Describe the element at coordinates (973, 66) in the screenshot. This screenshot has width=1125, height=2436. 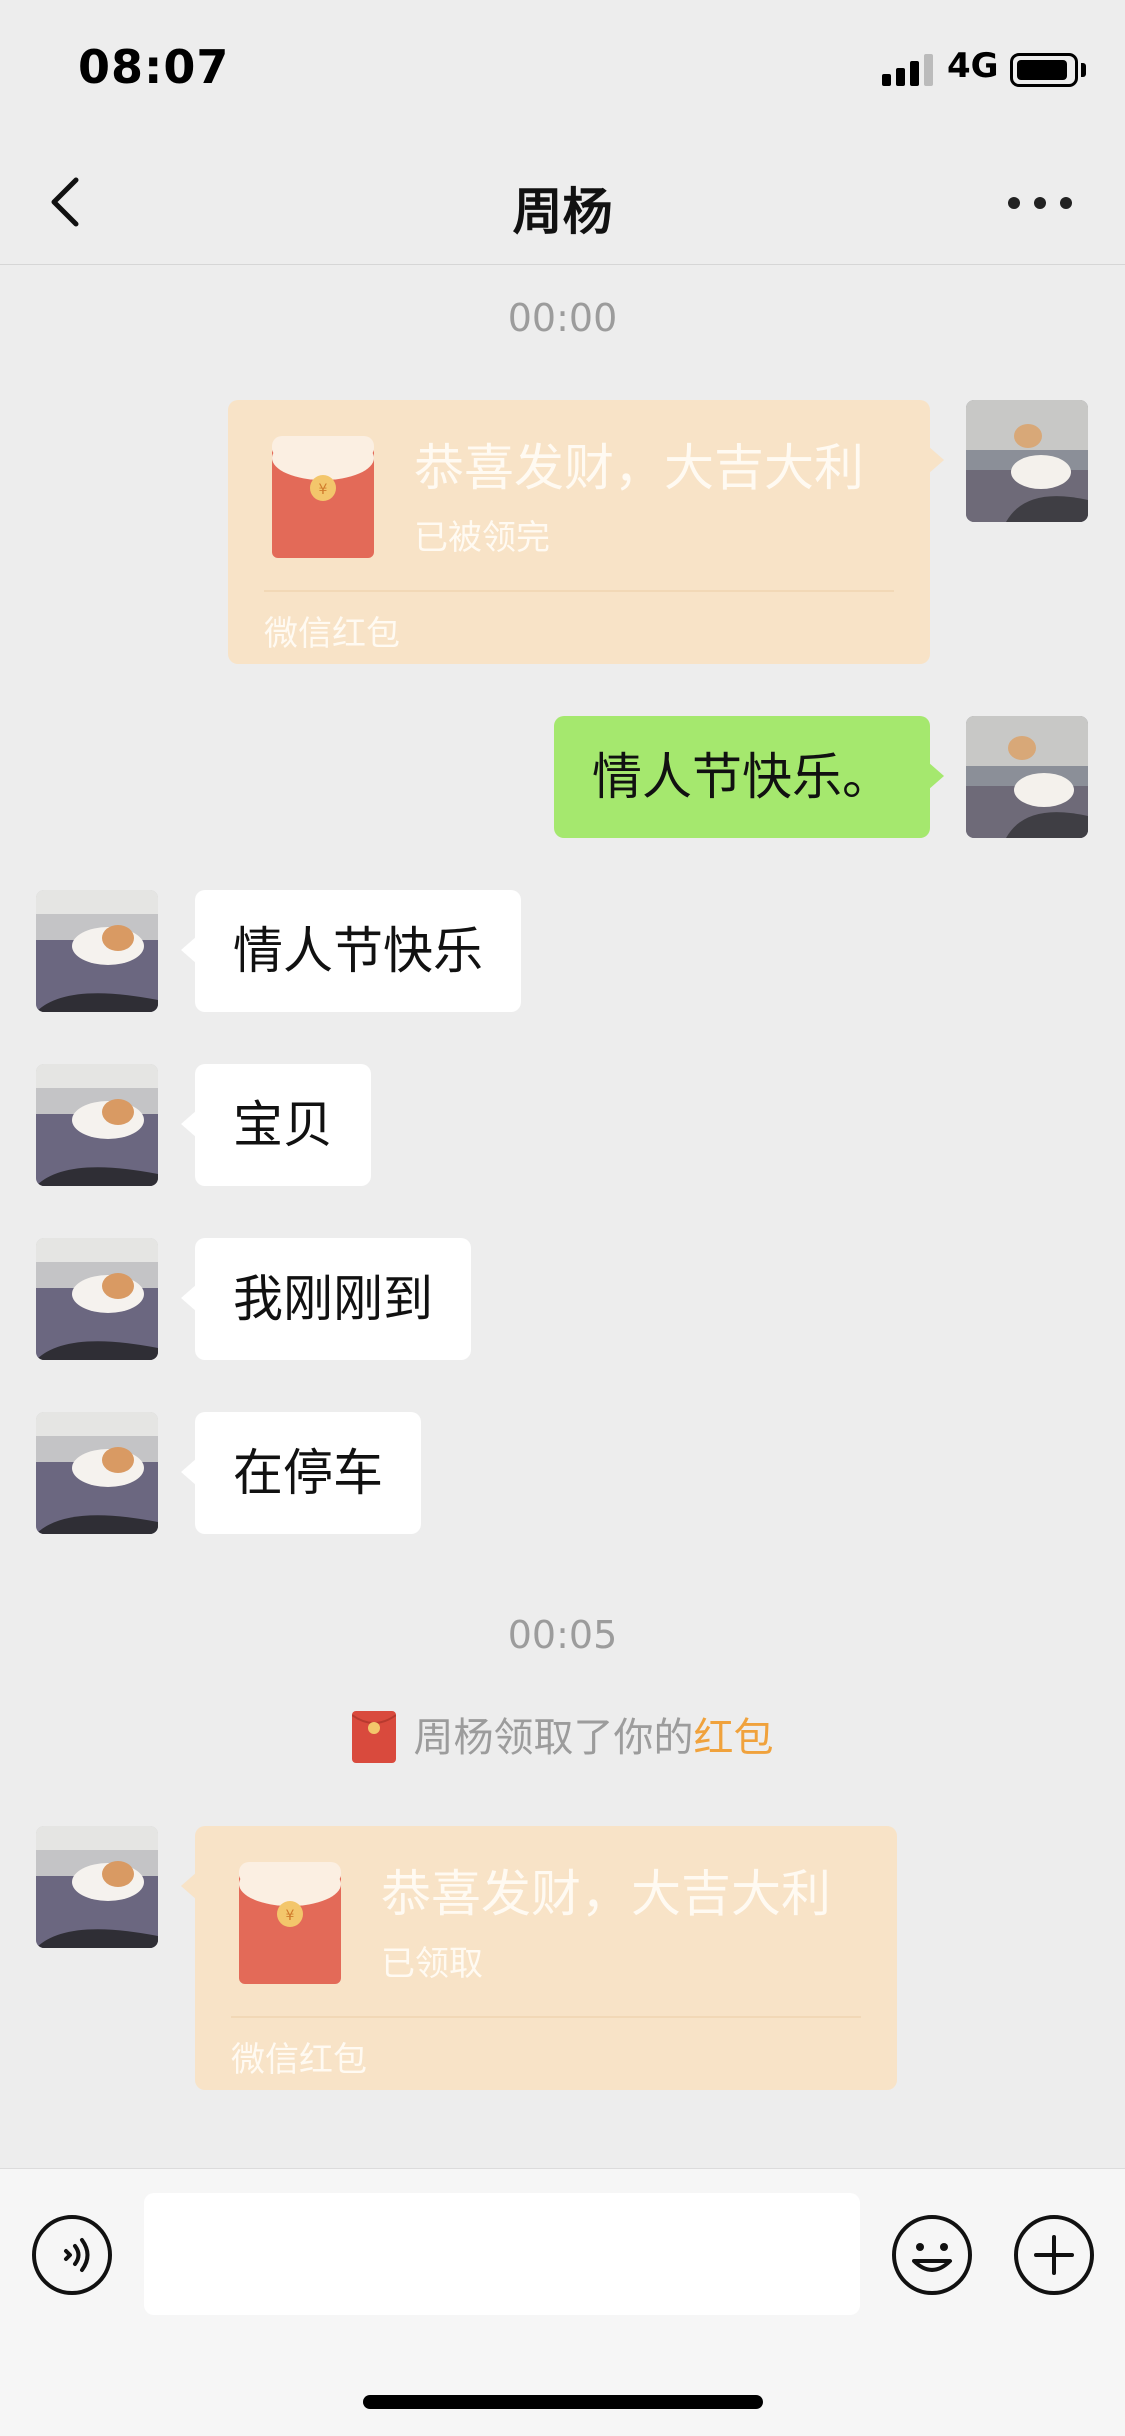
I see `network-label: 4G` at that location.